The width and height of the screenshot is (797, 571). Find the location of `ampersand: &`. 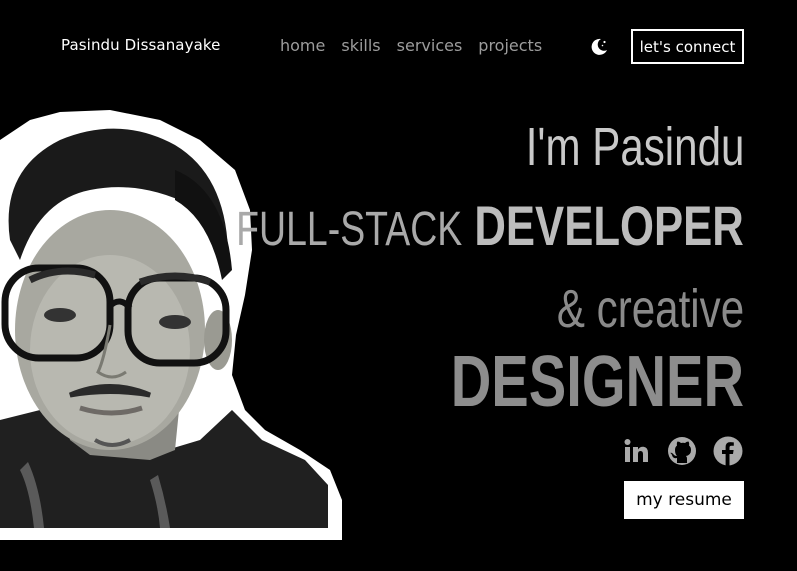

ampersand: & is located at coordinates (570, 309).